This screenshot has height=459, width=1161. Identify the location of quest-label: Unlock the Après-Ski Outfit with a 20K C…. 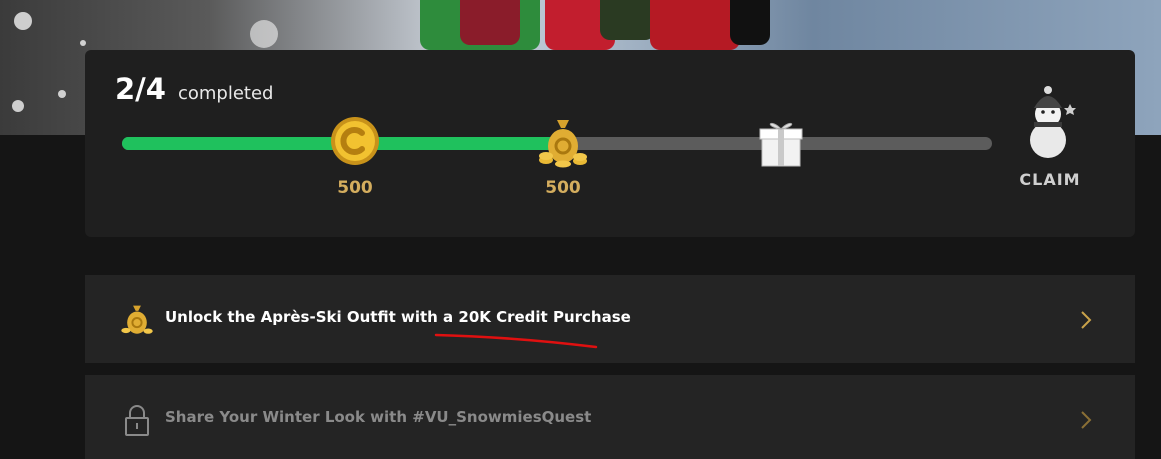
(398, 317).